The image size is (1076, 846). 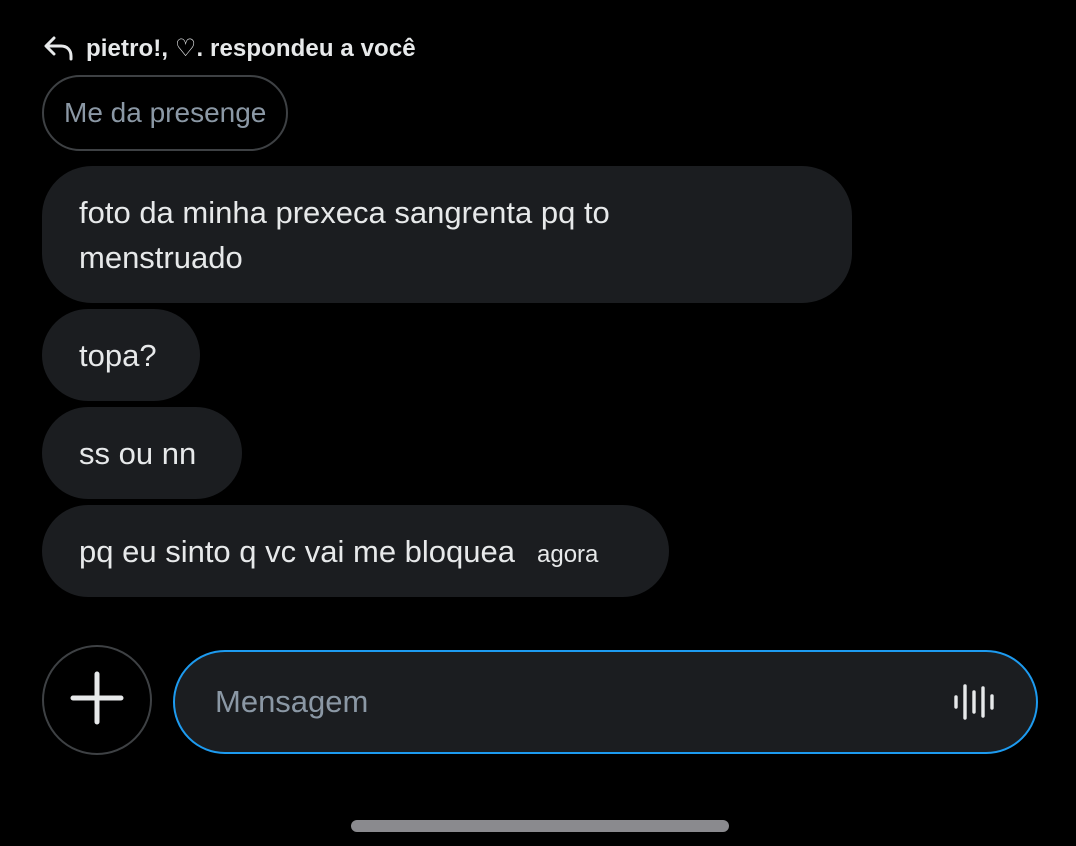 I want to click on message-bubble: ss ou nn, so click(x=142, y=453).